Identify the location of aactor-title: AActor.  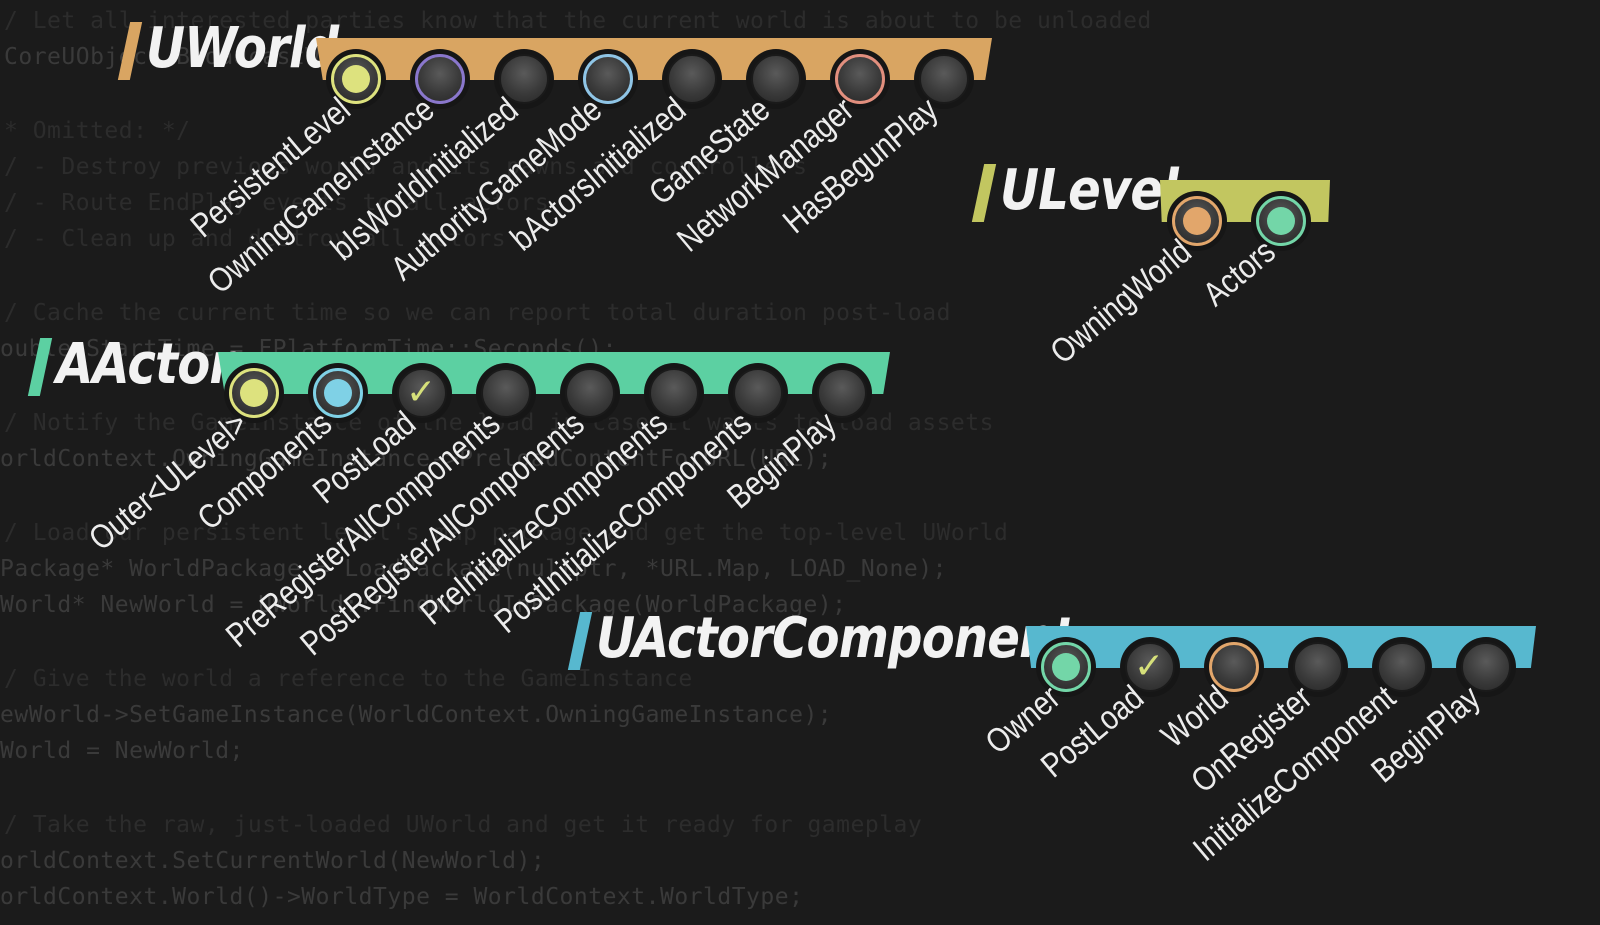
(144, 364).